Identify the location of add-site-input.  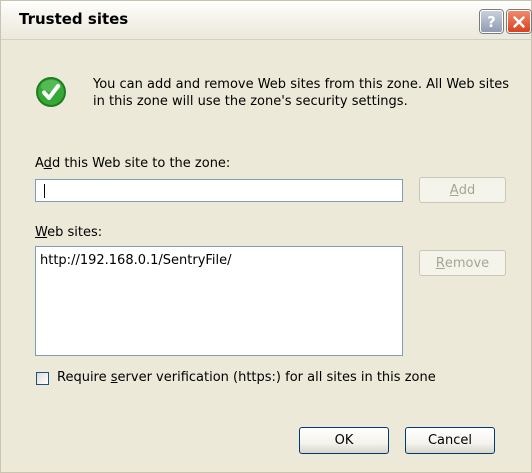
(219, 190).